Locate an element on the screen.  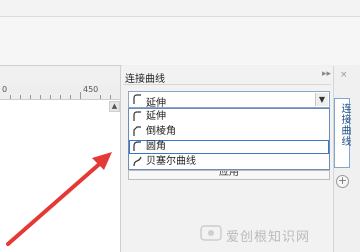
option-label: 延伸 is located at coordinates (156, 116).